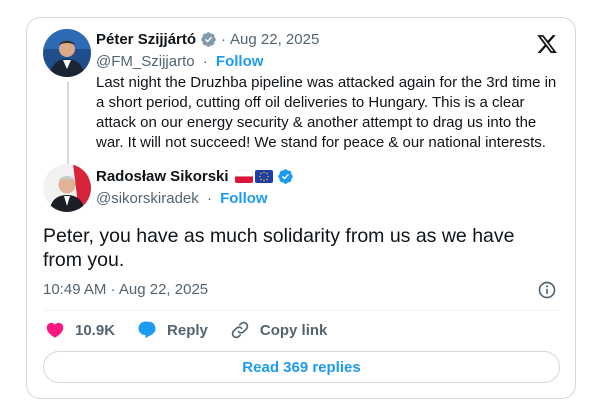  What do you see at coordinates (147, 198) in the screenshot?
I see `reply-handle: @sikorskiradek` at bounding box center [147, 198].